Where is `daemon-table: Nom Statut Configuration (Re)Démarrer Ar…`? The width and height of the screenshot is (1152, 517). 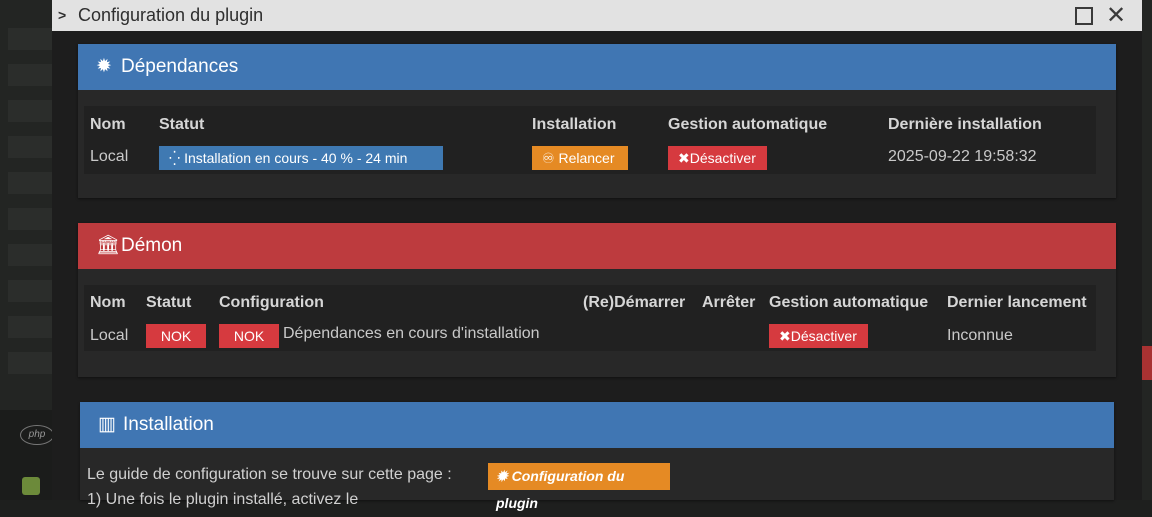
daemon-table: Nom Statut Configuration (Re)Démarrer Ar… is located at coordinates (590, 318).